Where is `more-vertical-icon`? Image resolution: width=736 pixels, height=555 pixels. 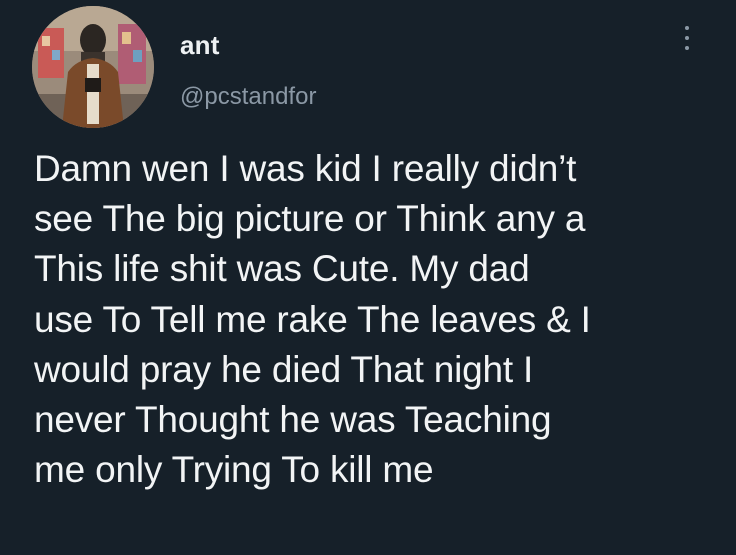
more-vertical-icon is located at coordinates (687, 46).